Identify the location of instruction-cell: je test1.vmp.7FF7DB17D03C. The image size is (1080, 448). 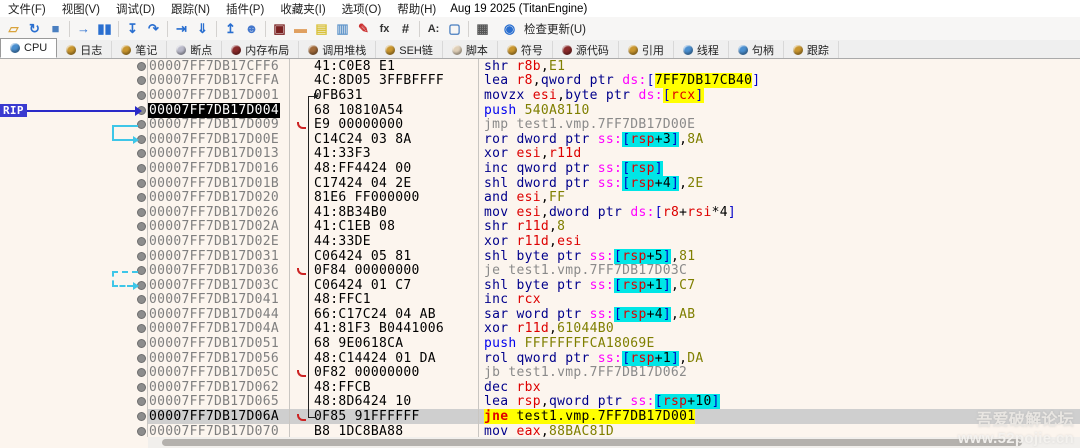
(780, 270).